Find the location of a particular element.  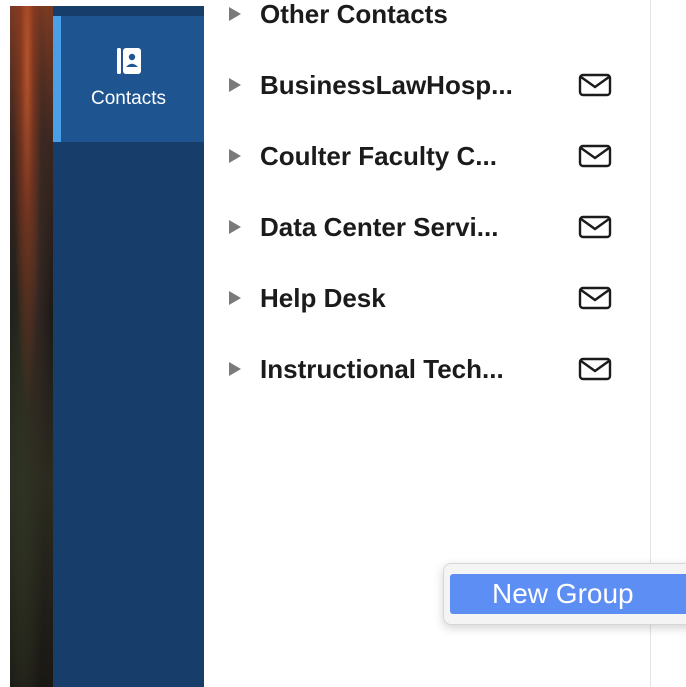

nav-item-contacts: Contacts is located at coordinates (128, 79).